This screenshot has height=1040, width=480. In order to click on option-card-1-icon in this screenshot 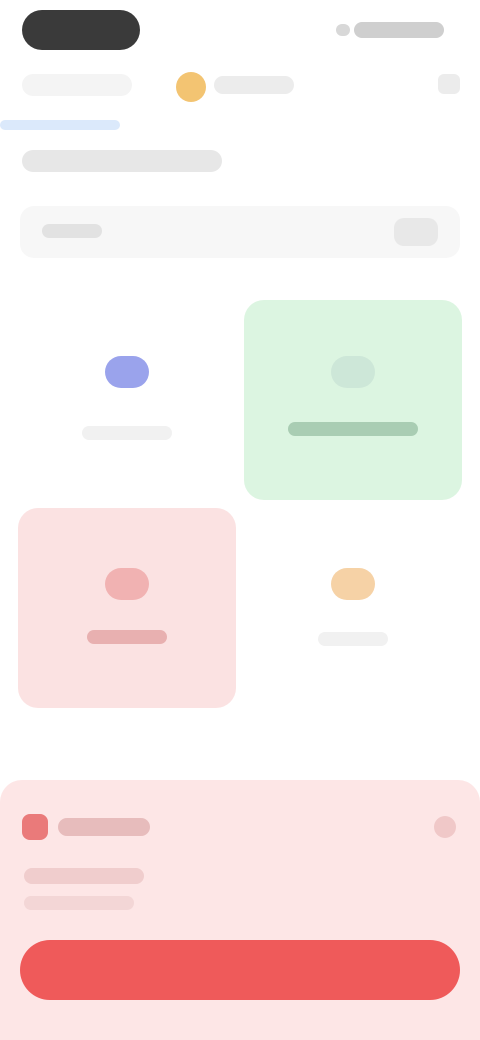, I will do `click(127, 372)`.